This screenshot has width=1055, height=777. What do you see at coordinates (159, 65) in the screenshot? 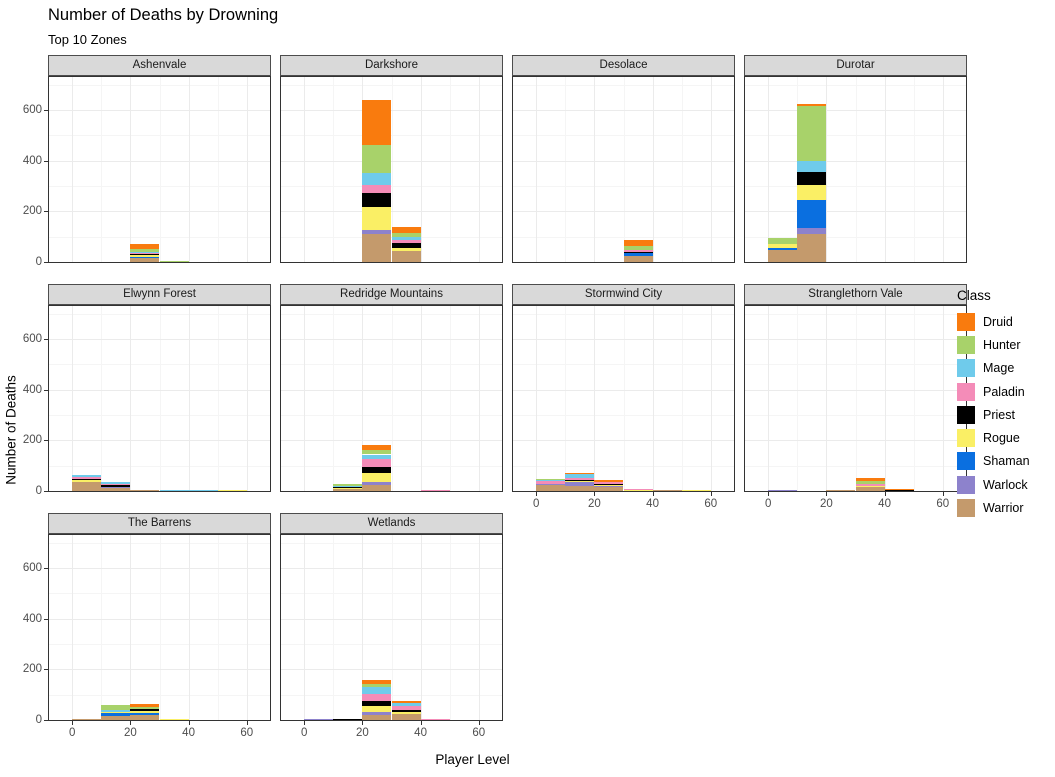
I see `facet-strip-label: Ashenvale` at bounding box center [159, 65].